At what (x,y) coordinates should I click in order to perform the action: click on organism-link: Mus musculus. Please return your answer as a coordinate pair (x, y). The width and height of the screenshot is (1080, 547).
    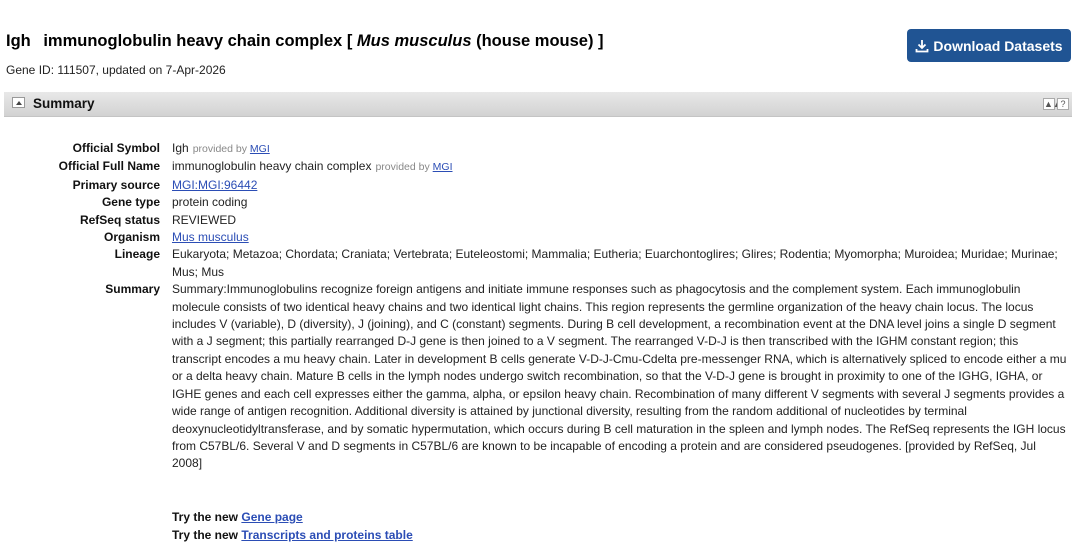
    Looking at the image, I should click on (210, 237).